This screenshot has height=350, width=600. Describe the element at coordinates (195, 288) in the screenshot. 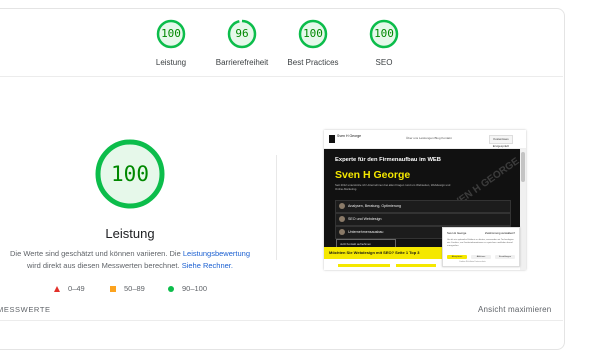

I see `legend-range: 90–100` at that location.